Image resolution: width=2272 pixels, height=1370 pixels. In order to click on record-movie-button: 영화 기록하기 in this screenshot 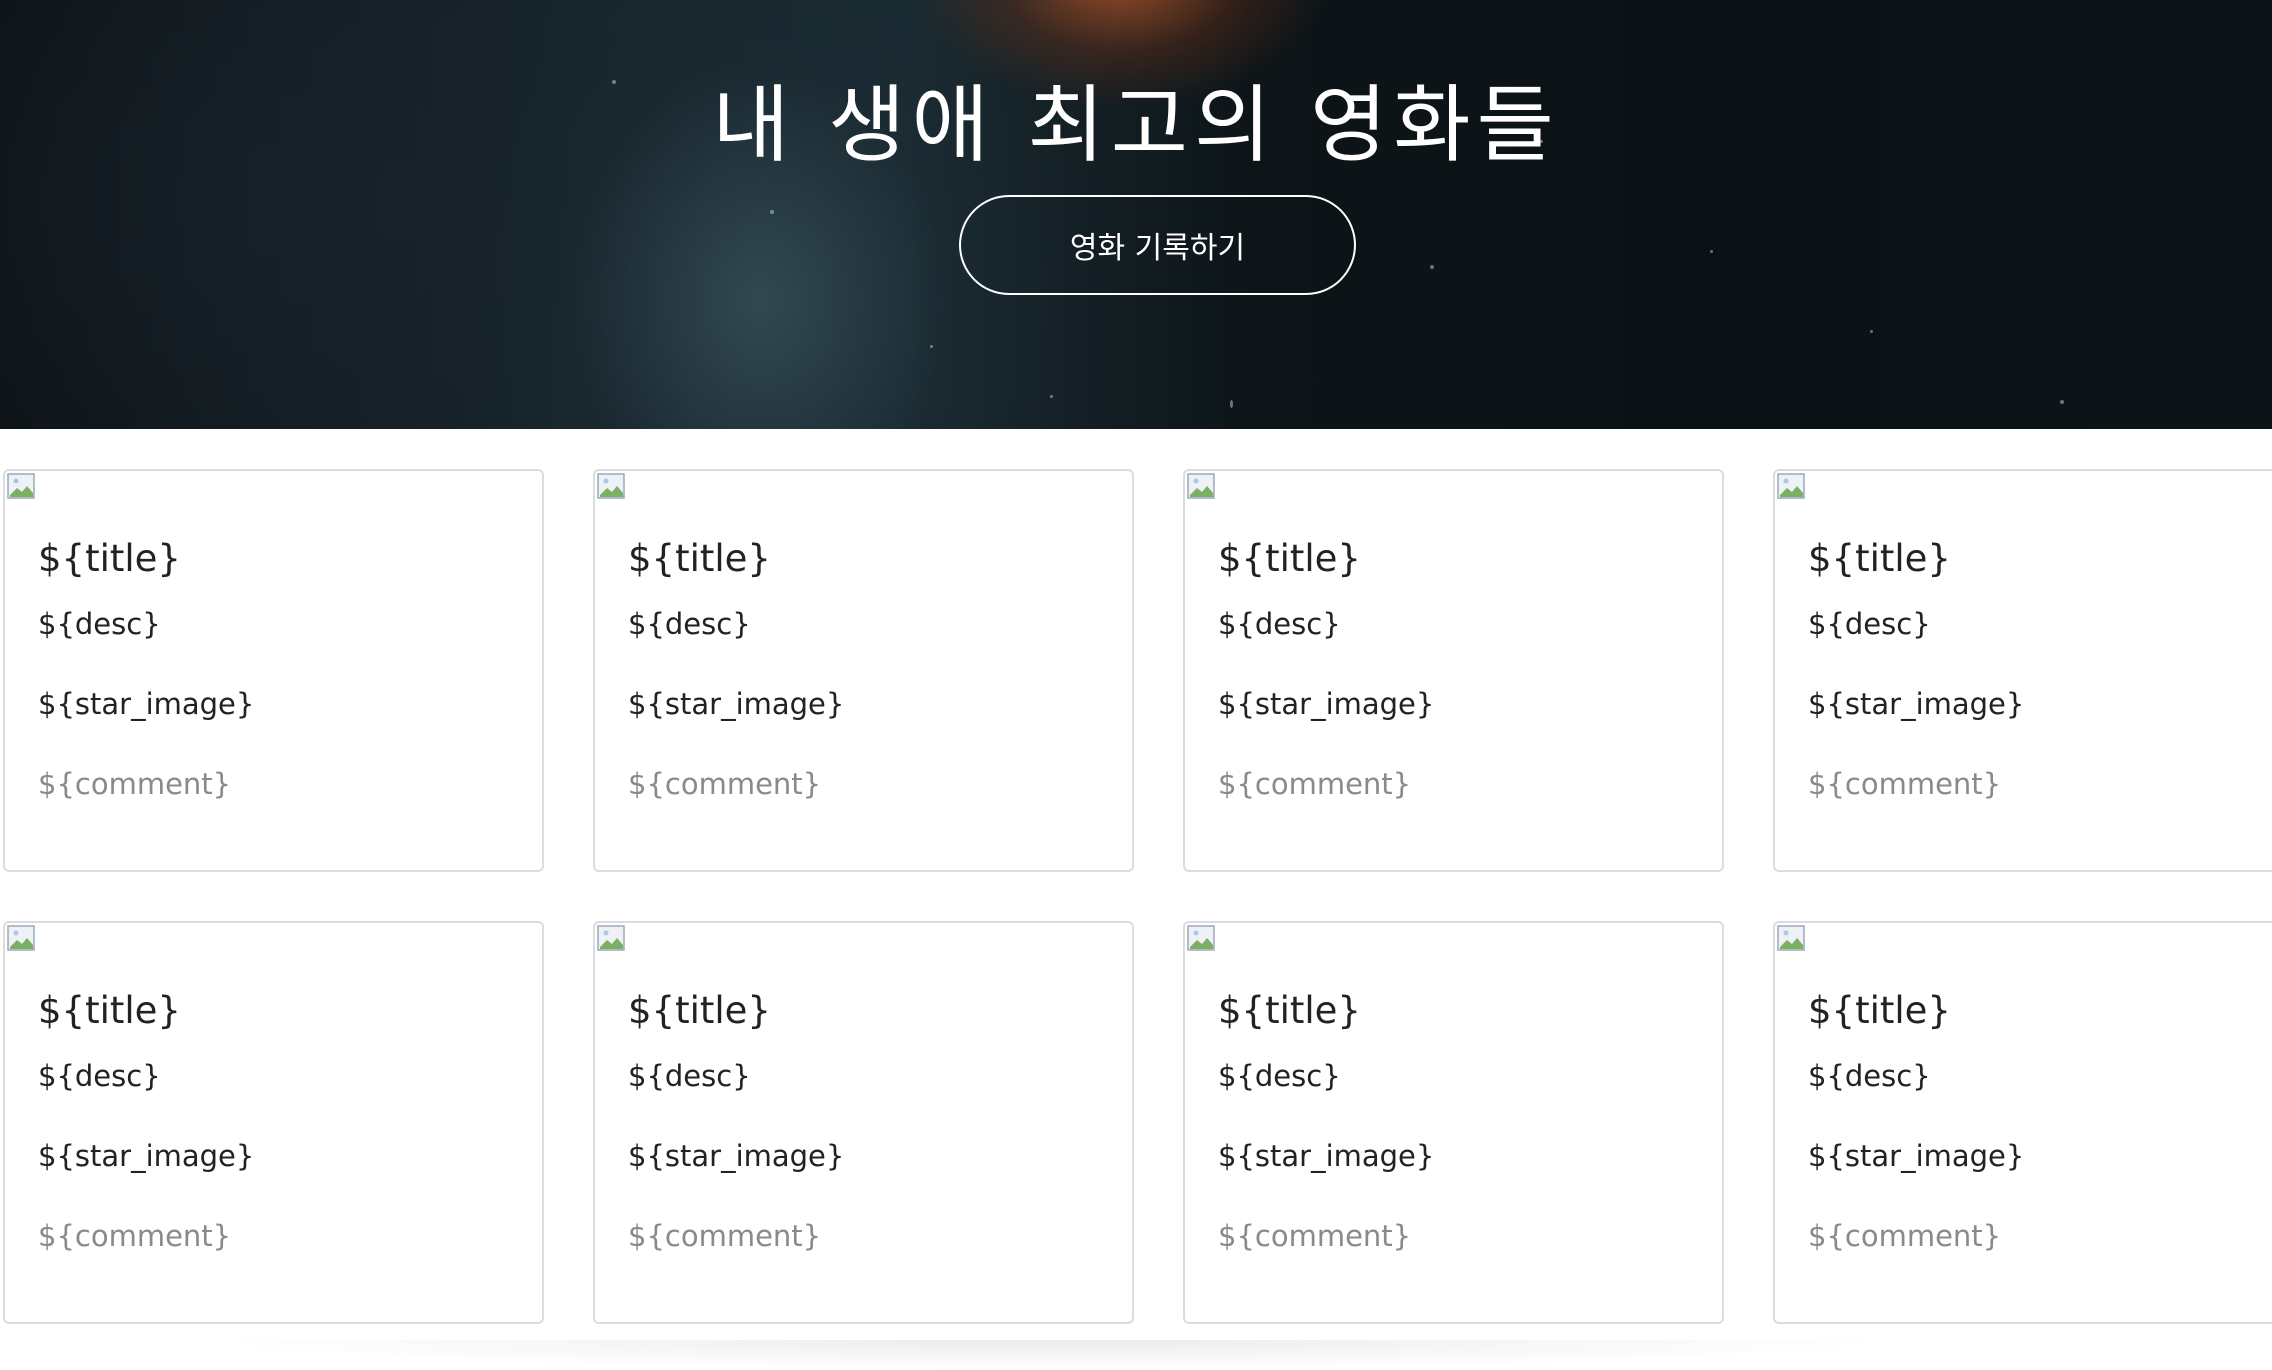, I will do `click(1157, 245)`.